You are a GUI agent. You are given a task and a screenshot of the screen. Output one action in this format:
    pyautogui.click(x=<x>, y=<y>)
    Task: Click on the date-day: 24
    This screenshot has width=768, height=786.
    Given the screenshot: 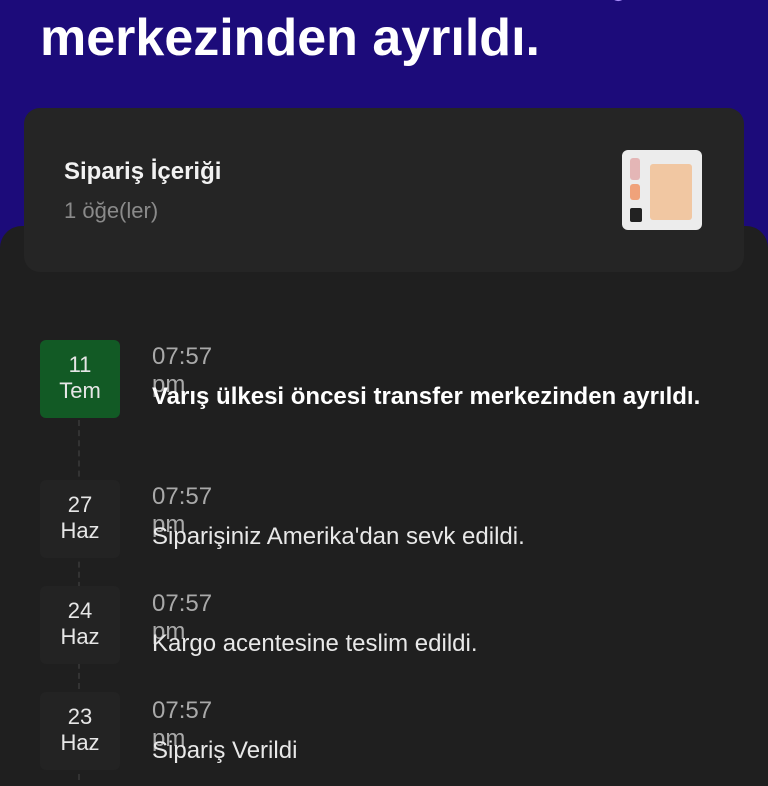 What is the action you would take?
    pyautogui.click(x=80, y=610)
    